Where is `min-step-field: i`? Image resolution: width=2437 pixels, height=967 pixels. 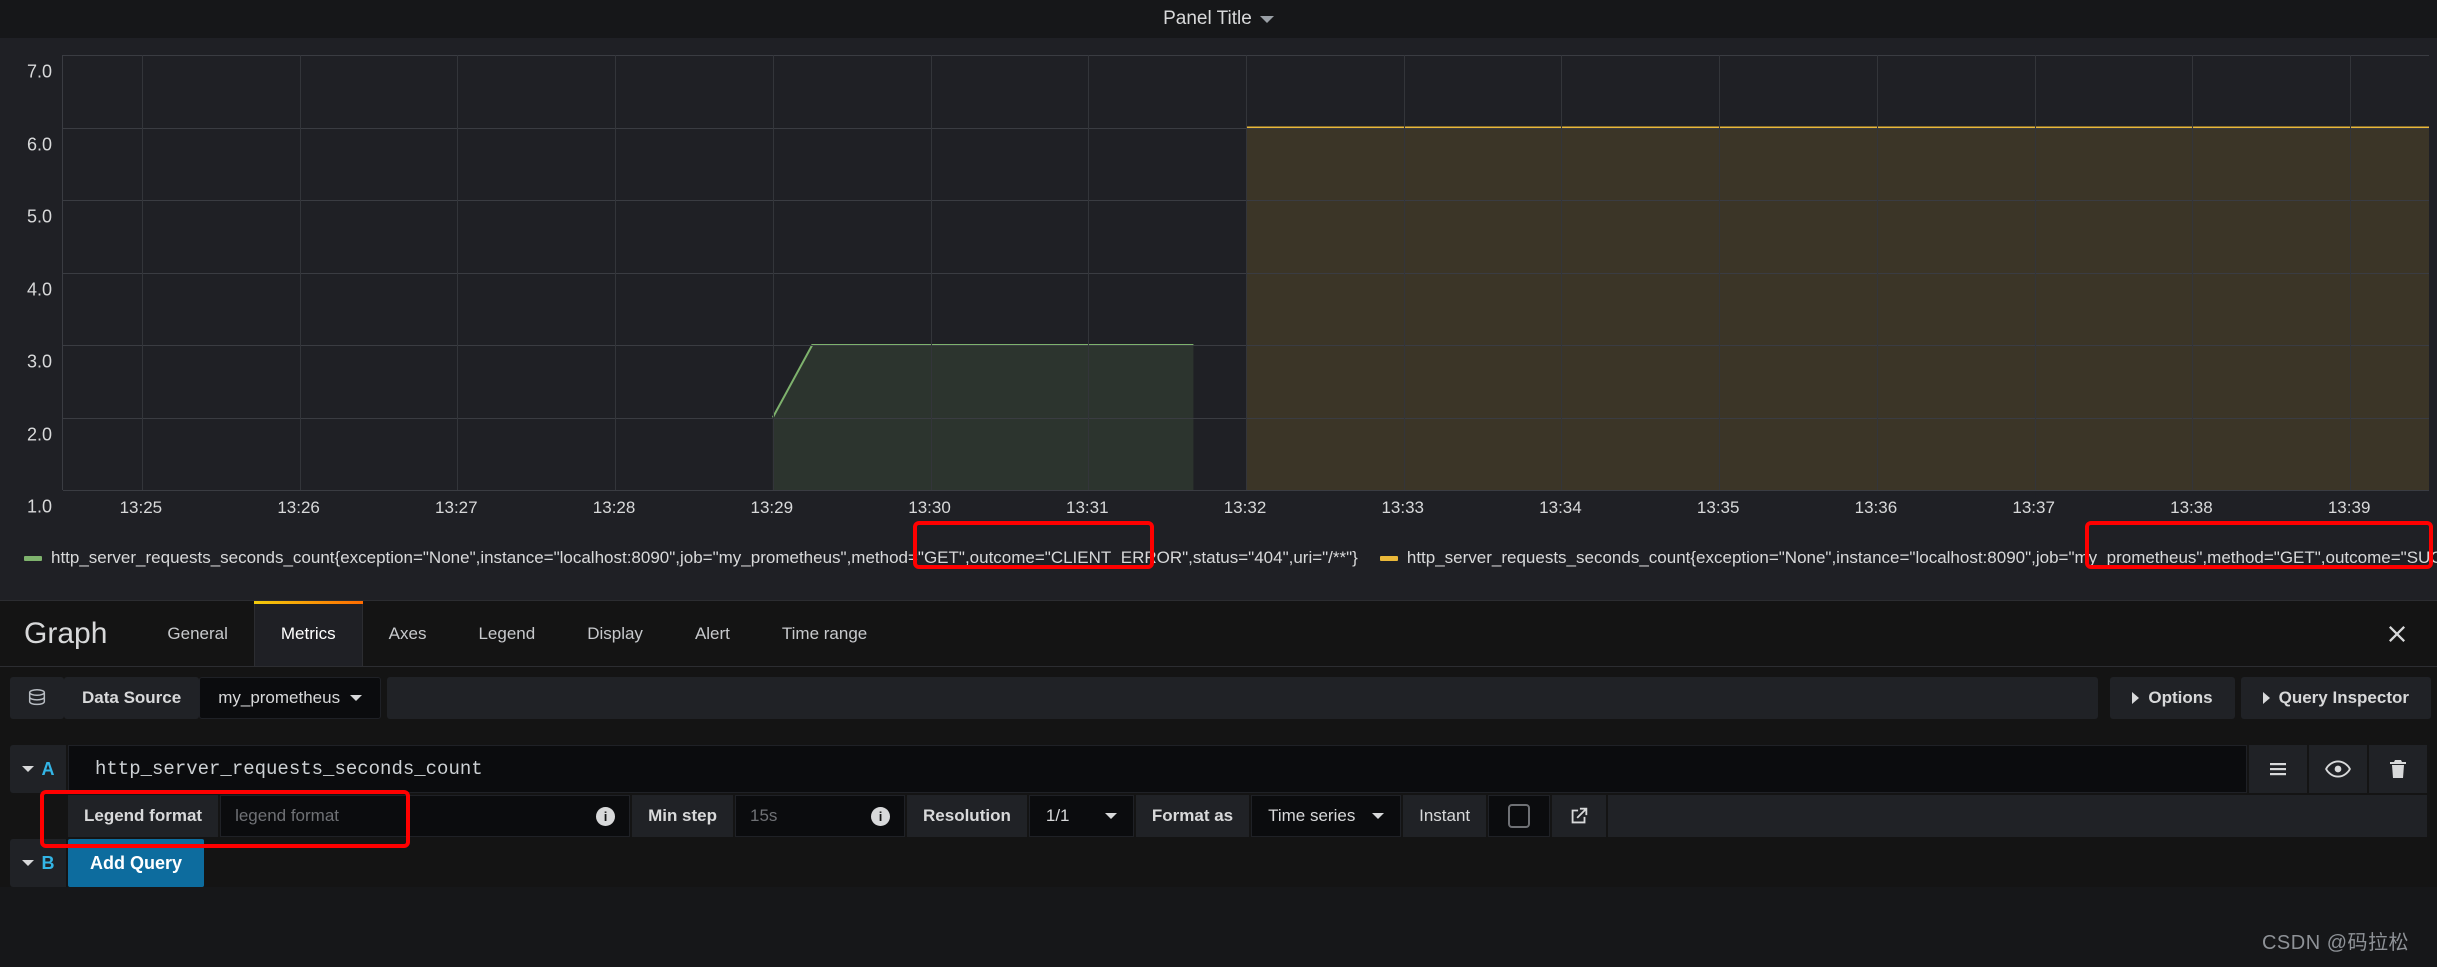
min-step-field: i is located at coordinates (820, 816).